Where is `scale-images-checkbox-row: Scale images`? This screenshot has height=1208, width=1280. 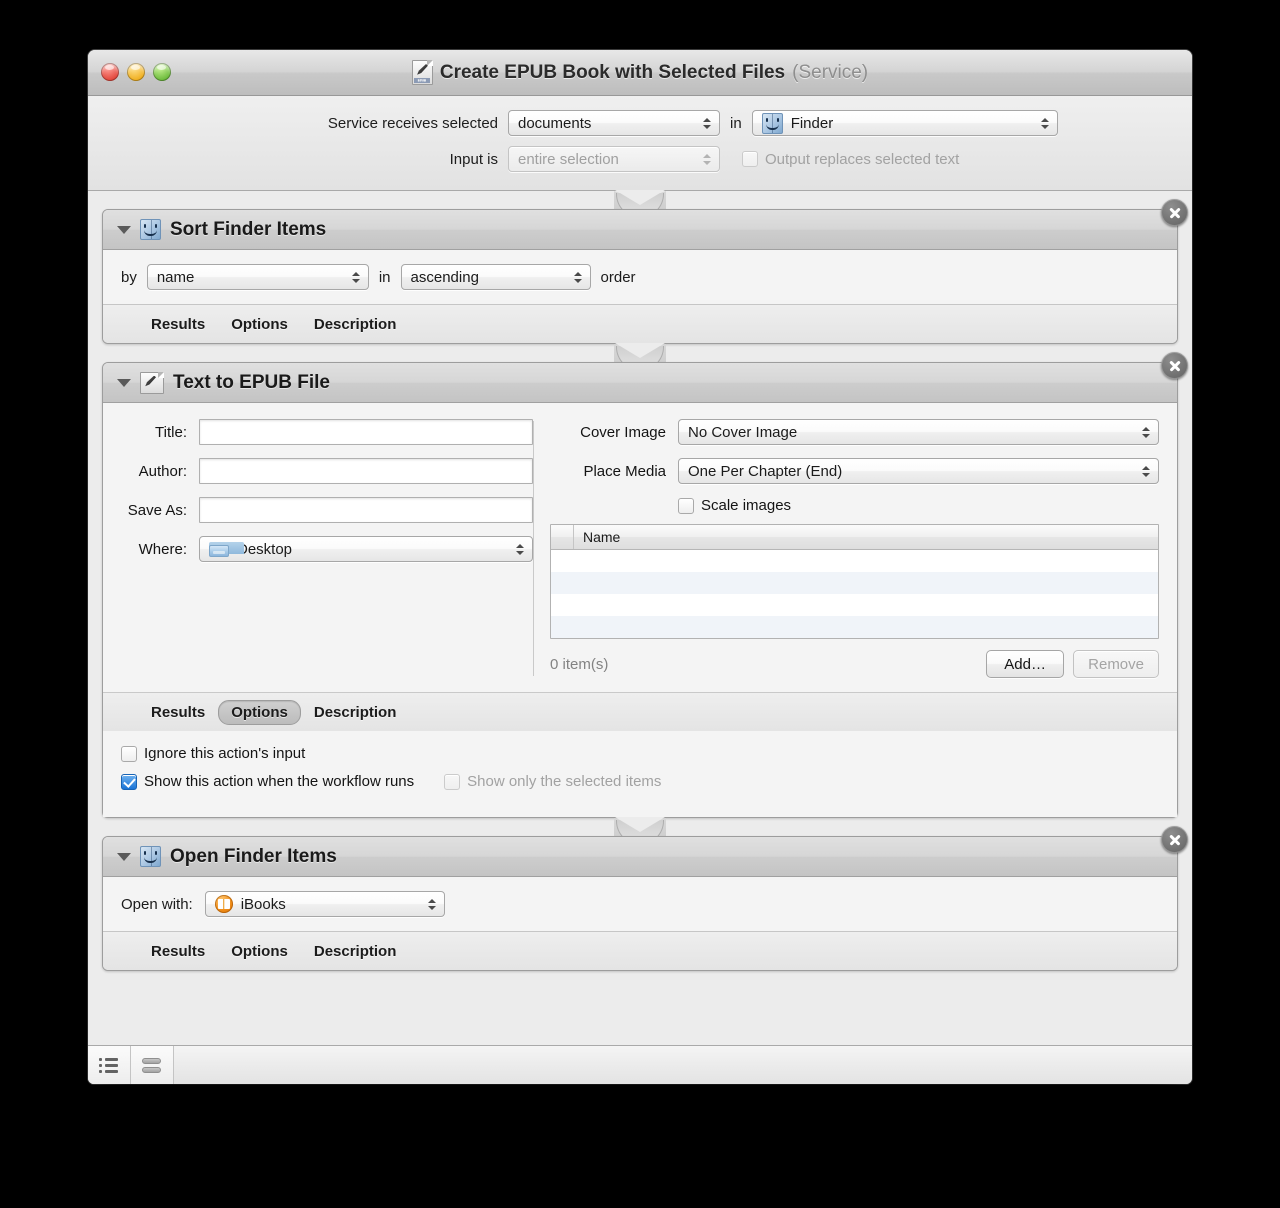 scale-images-checkbox-row: Scale images is located at coordinates (734, 505).